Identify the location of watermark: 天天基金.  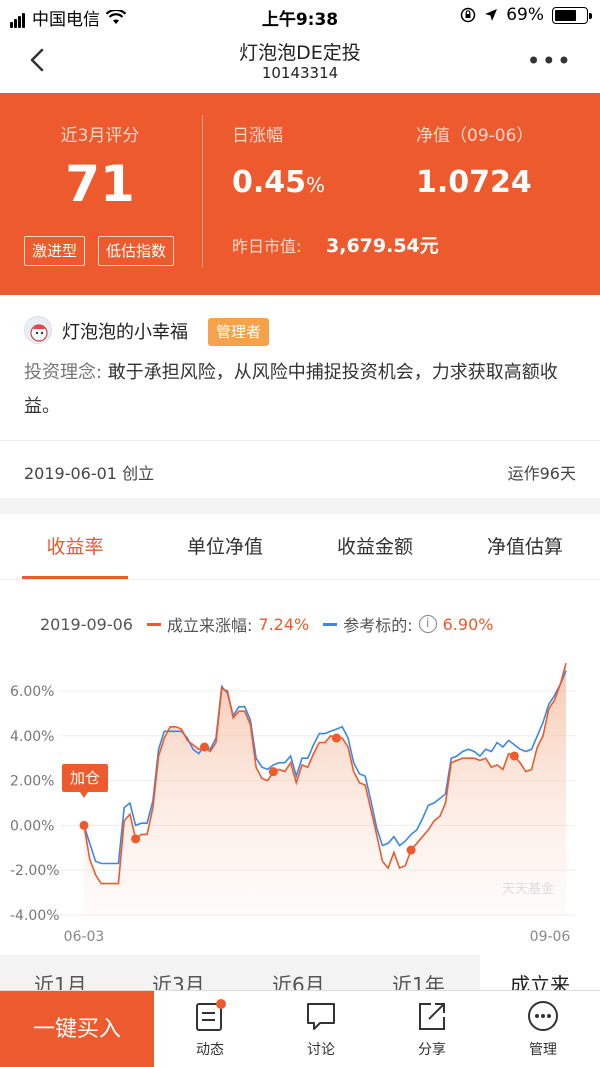
(528, 889).